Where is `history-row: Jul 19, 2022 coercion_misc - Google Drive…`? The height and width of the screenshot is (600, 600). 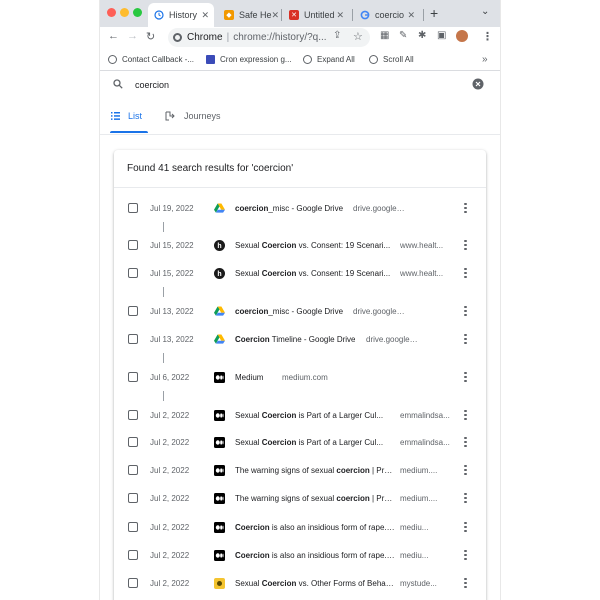 history-row: Jul 19, 2022 coercion_misc - Google Drive… is located at coordinates (300, 208).